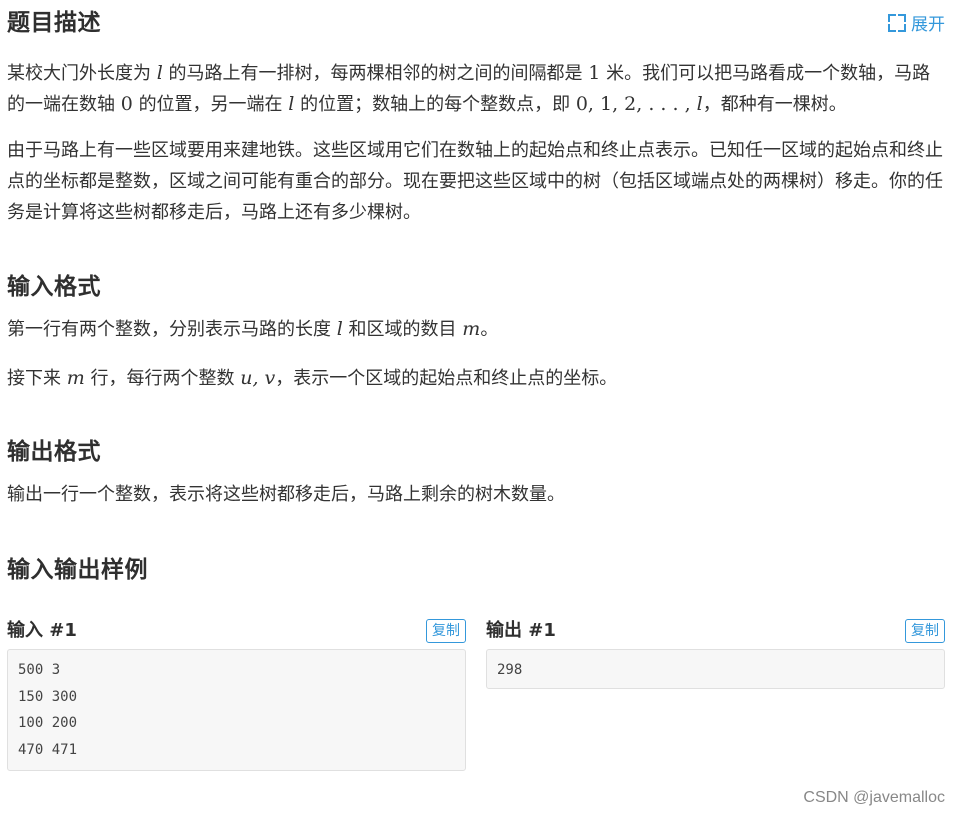  I want to click on code-line: 500 3, so click(39, 670).